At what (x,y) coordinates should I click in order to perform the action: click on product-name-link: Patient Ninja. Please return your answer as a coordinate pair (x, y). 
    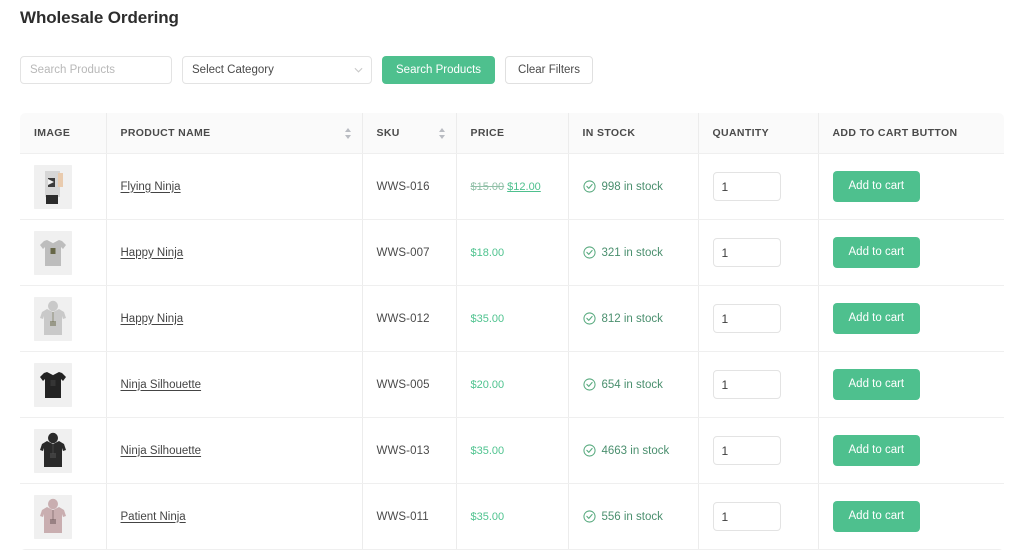
    Looking at the image, I should click on (153, 517).